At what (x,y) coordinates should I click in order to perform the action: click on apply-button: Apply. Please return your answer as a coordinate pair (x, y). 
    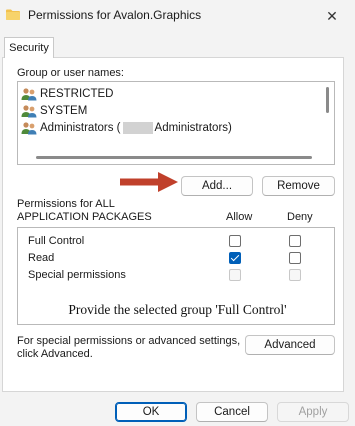
    Looking at the image, I should click on (313, 412).